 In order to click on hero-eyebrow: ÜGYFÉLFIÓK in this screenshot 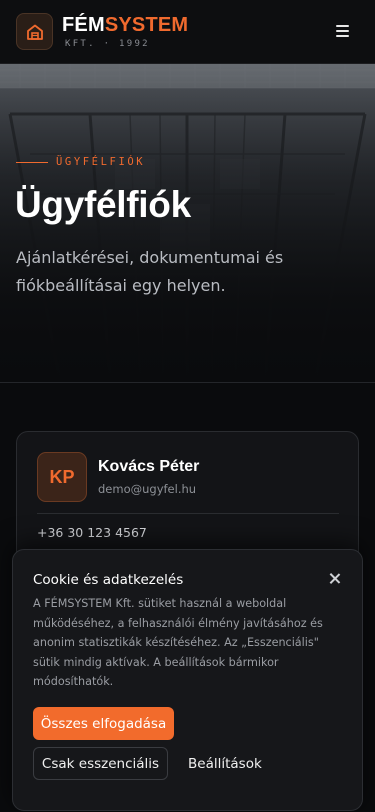, I will do `click(80, 162)`.